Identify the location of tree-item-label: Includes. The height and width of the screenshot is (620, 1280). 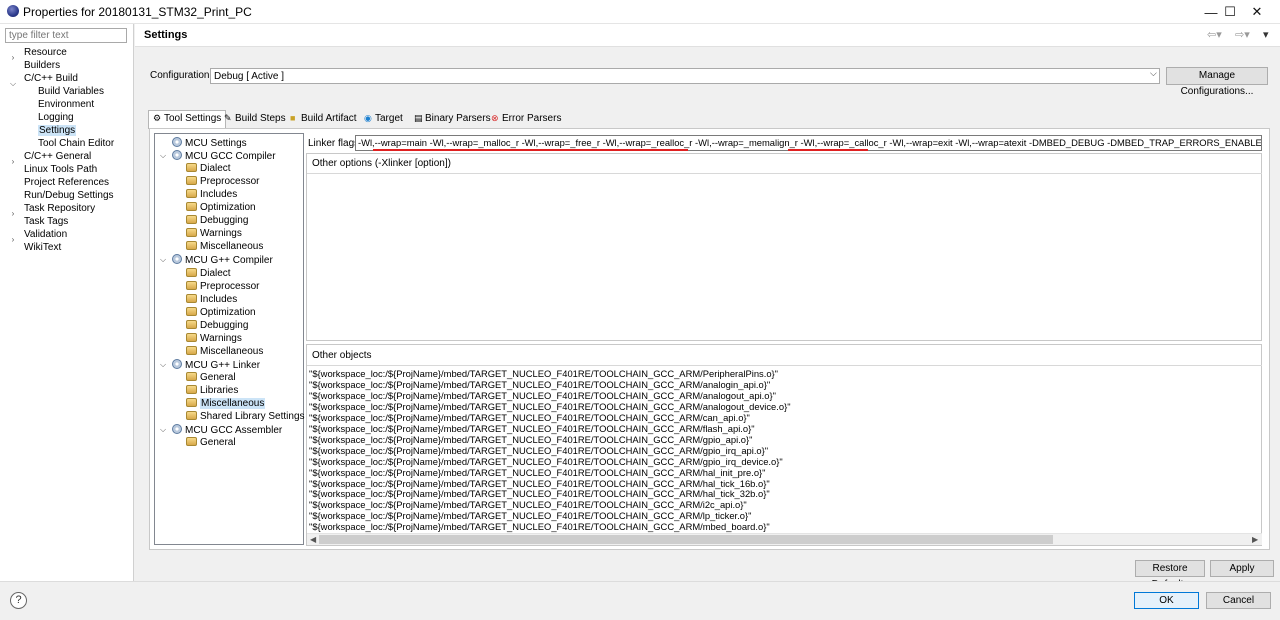
(219, 195).